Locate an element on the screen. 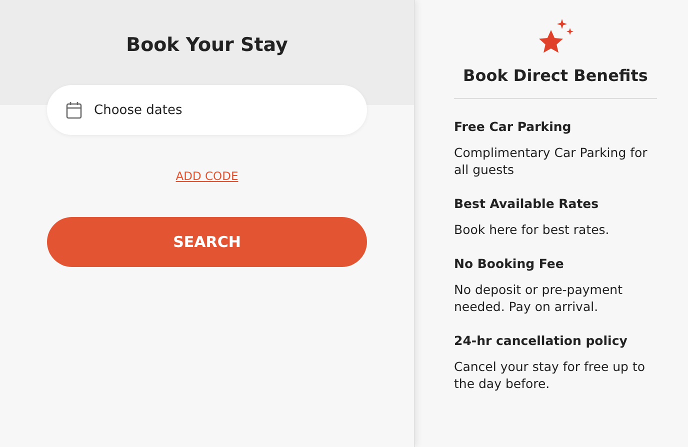 The height and width of the screenshot is (447, 688). search-button: SEARCH is located at coordinates (207, 242).